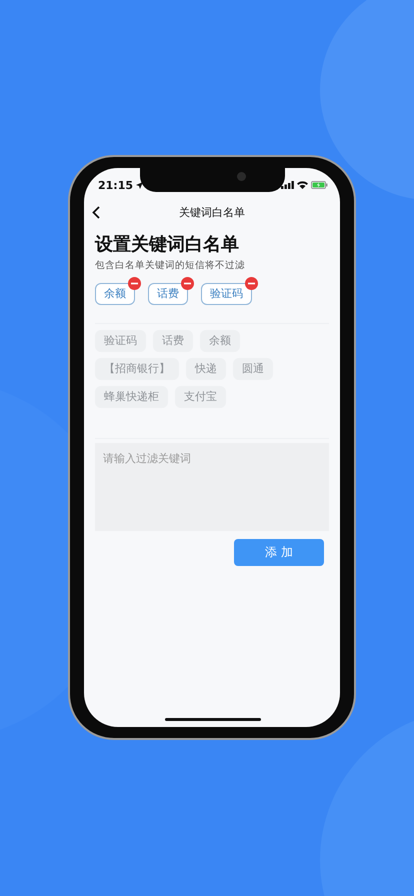  I want to click on location-icon, so click(140, 185).